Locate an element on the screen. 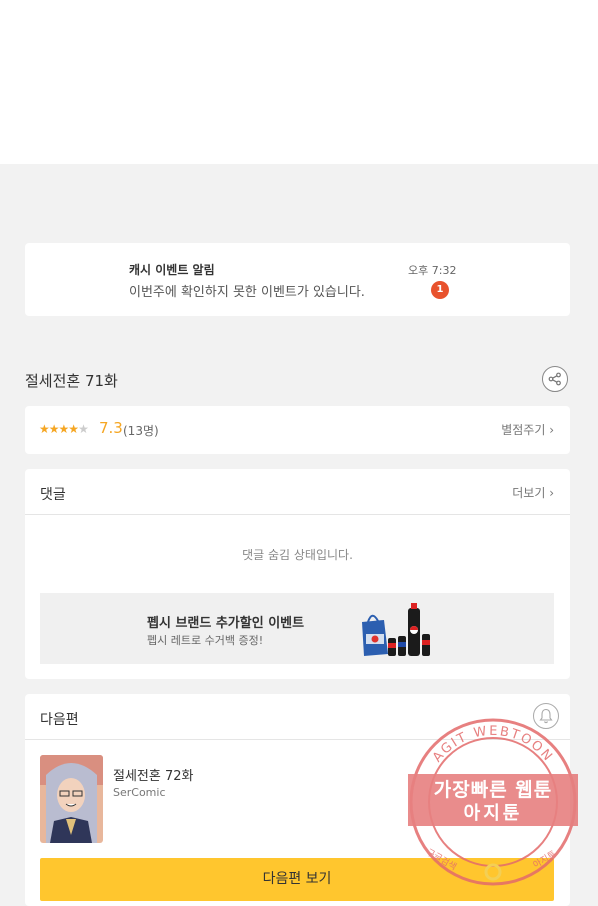 The image size is (598, 906). rating-score: 7.3 is located at coordinates (111, 428).